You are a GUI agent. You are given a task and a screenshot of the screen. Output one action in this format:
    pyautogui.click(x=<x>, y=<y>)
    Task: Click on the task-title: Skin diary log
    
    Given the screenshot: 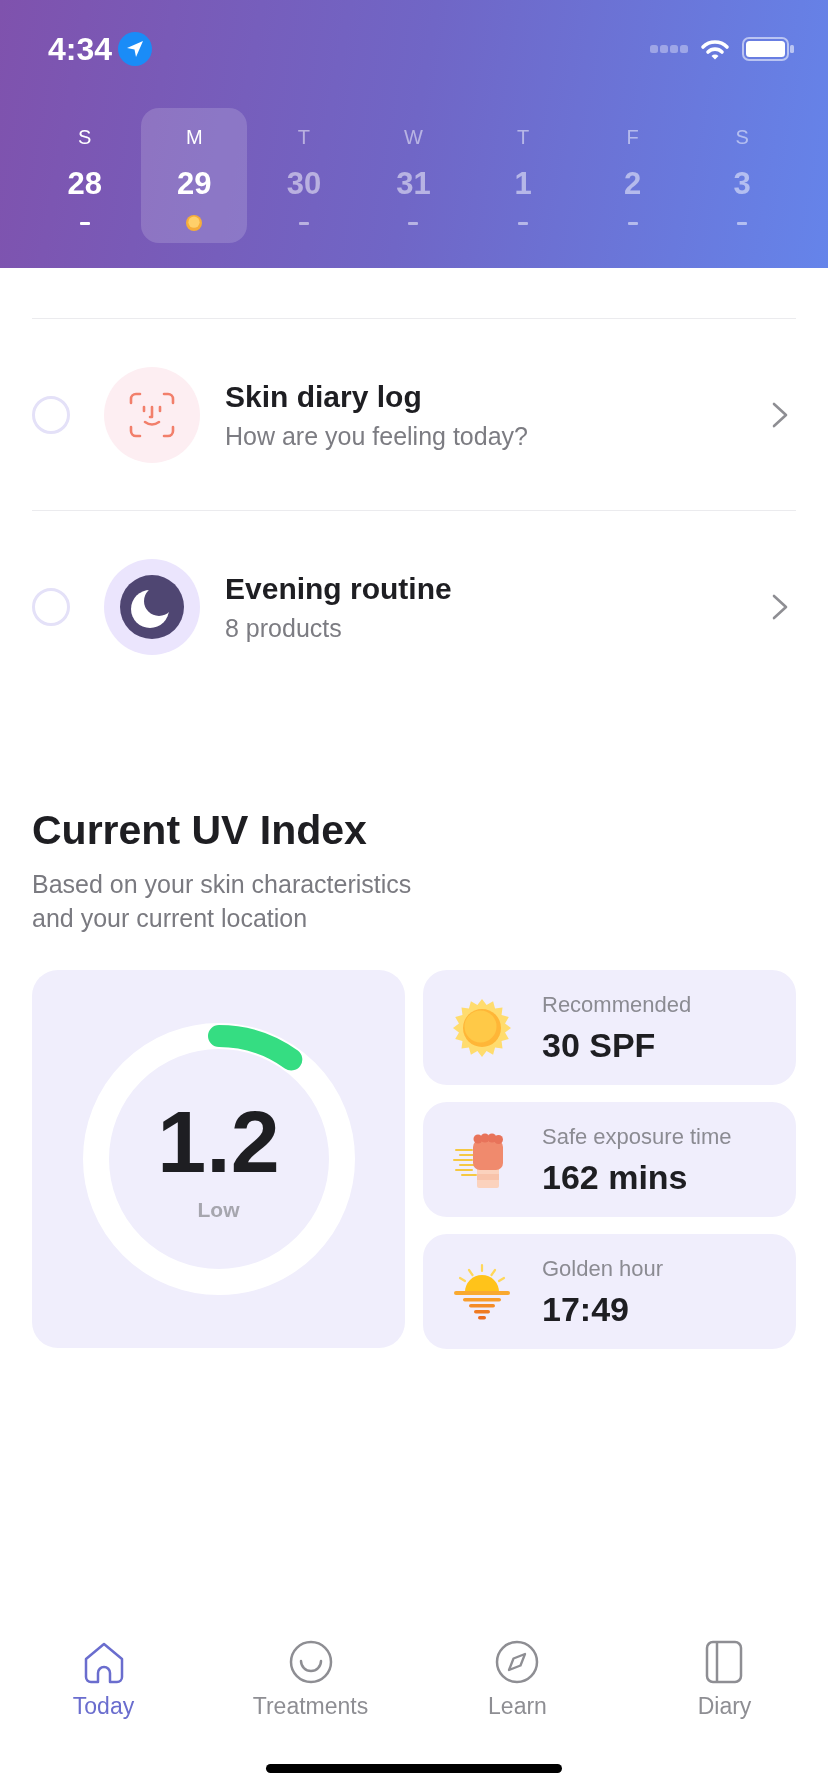 What is the action you would take?
    pyautogui.click(x=324, y=396)
    